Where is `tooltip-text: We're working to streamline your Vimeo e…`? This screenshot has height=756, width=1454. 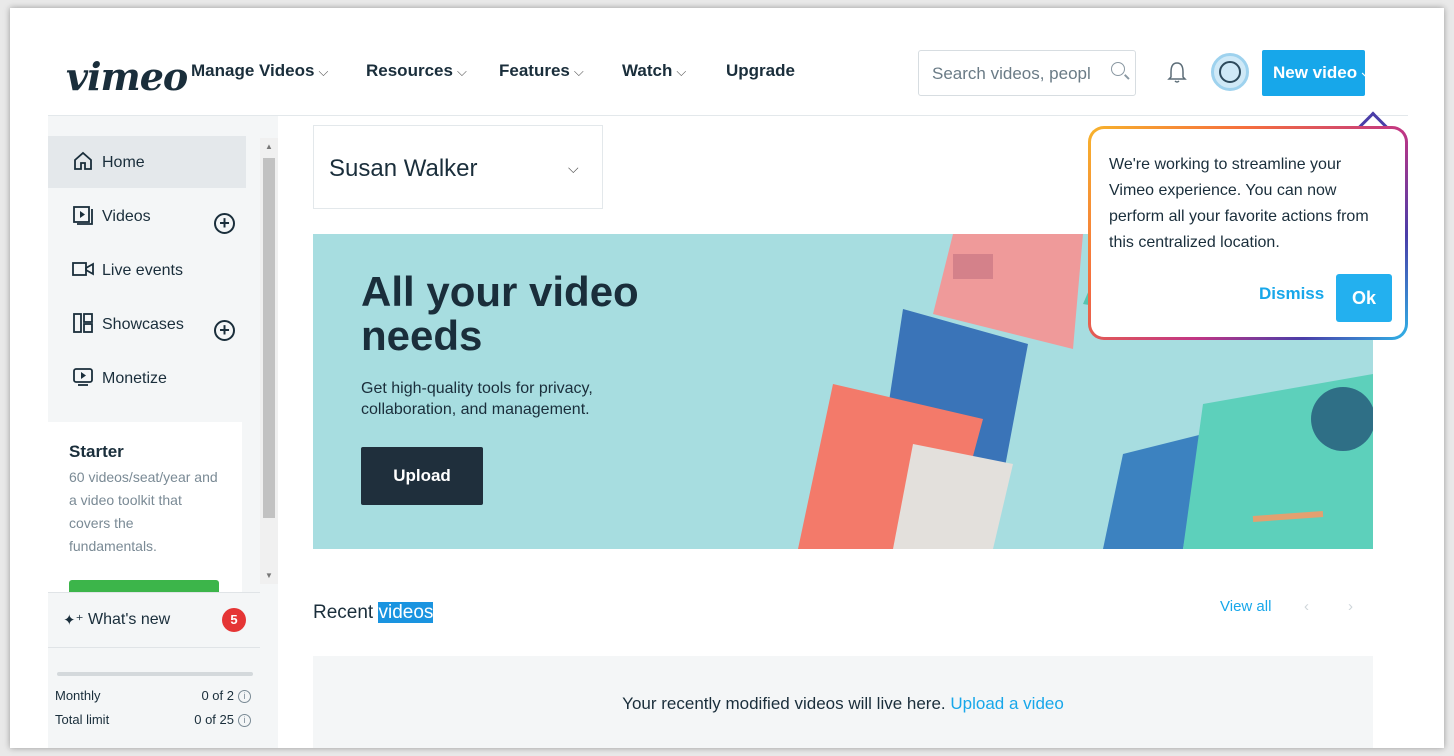
tooltip-text: We're working to streamline your Vimeo e… is located at coordinates (1239, 203).